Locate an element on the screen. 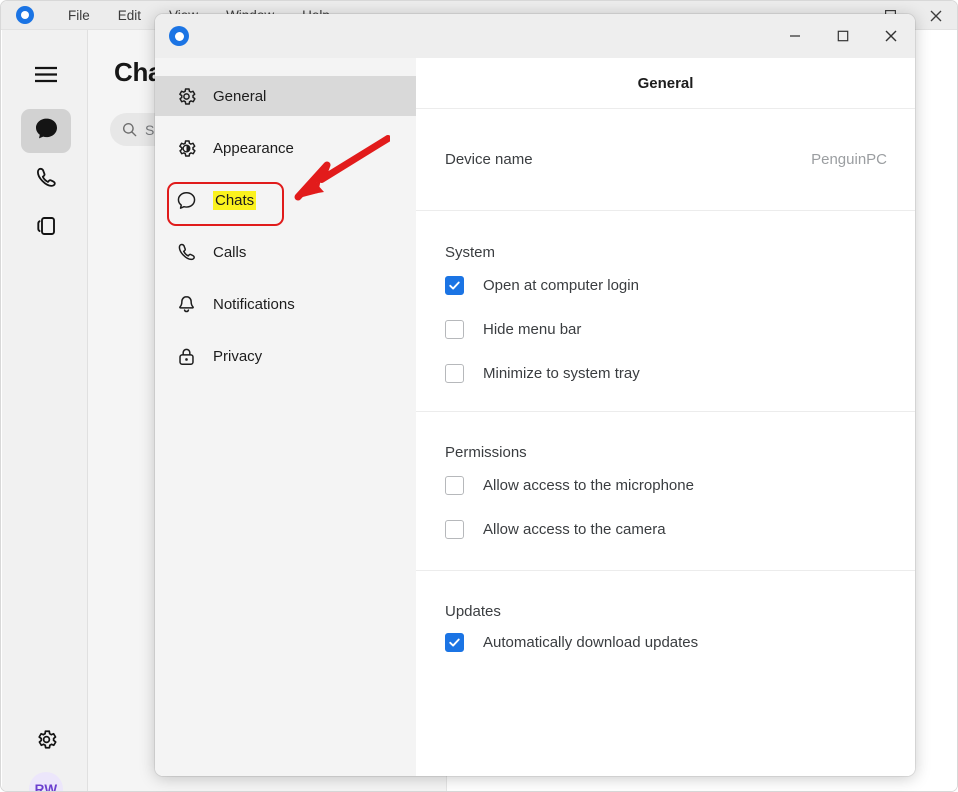 The width and height of the screenshot is (958, 792). settings-header-title: General is located at coordinates (665, 83).